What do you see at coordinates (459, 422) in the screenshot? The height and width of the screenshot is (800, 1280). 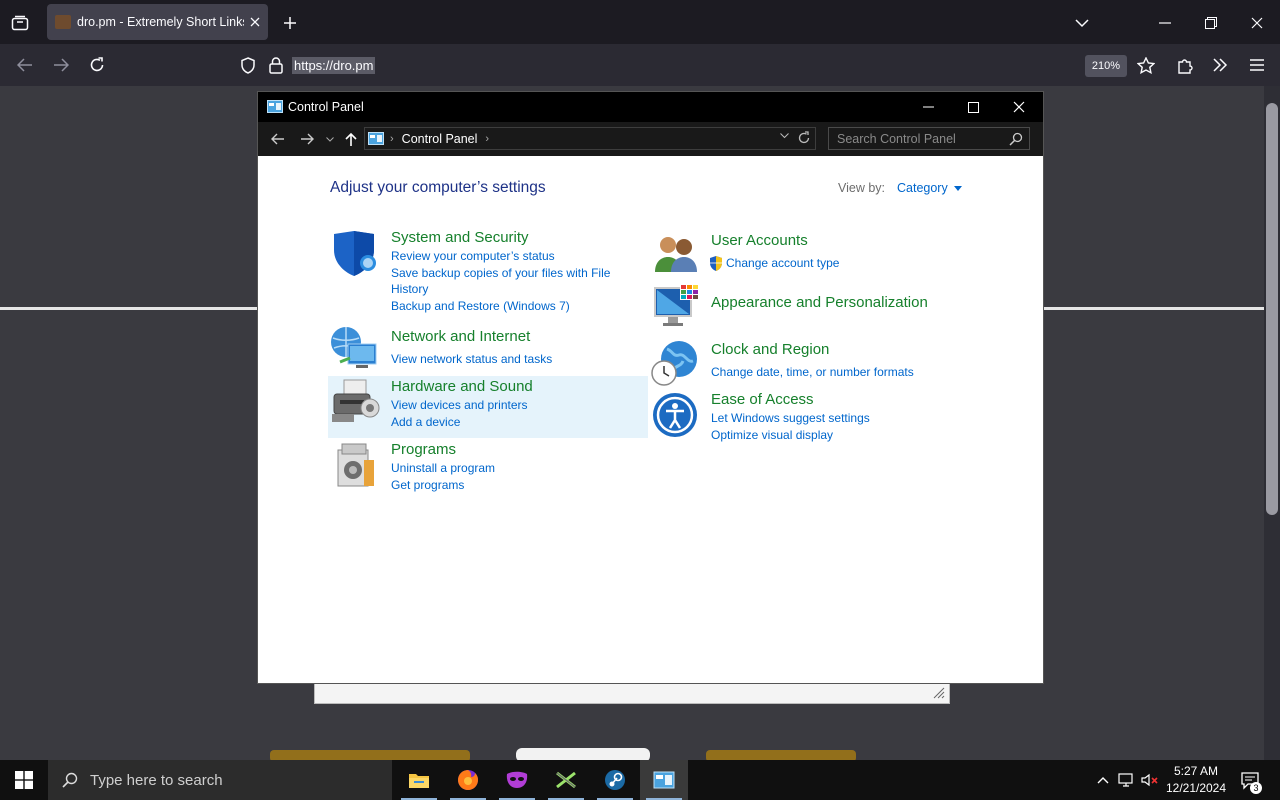 I see `link-add-device: Add a device` at bounding box center [459, 422].